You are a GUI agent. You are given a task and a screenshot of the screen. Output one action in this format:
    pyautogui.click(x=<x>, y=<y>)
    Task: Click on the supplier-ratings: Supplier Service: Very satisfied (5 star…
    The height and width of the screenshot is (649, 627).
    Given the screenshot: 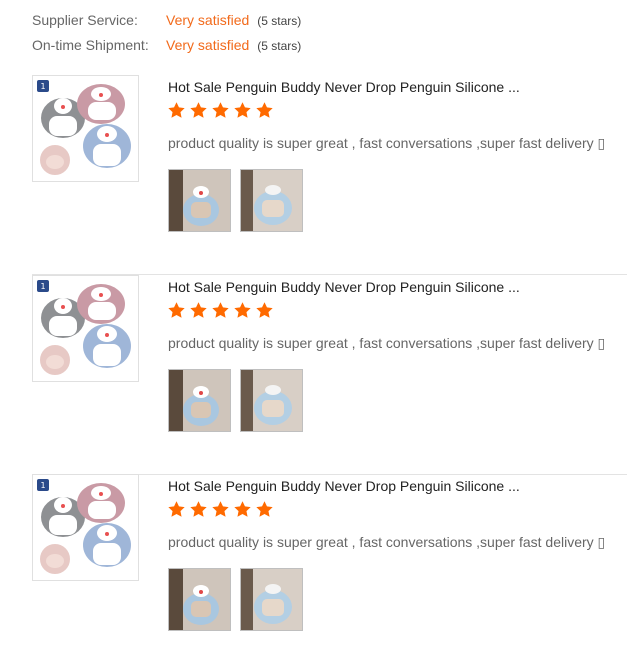 What is the action you would take?
    pyautogui.click(x=166, y=37)
    